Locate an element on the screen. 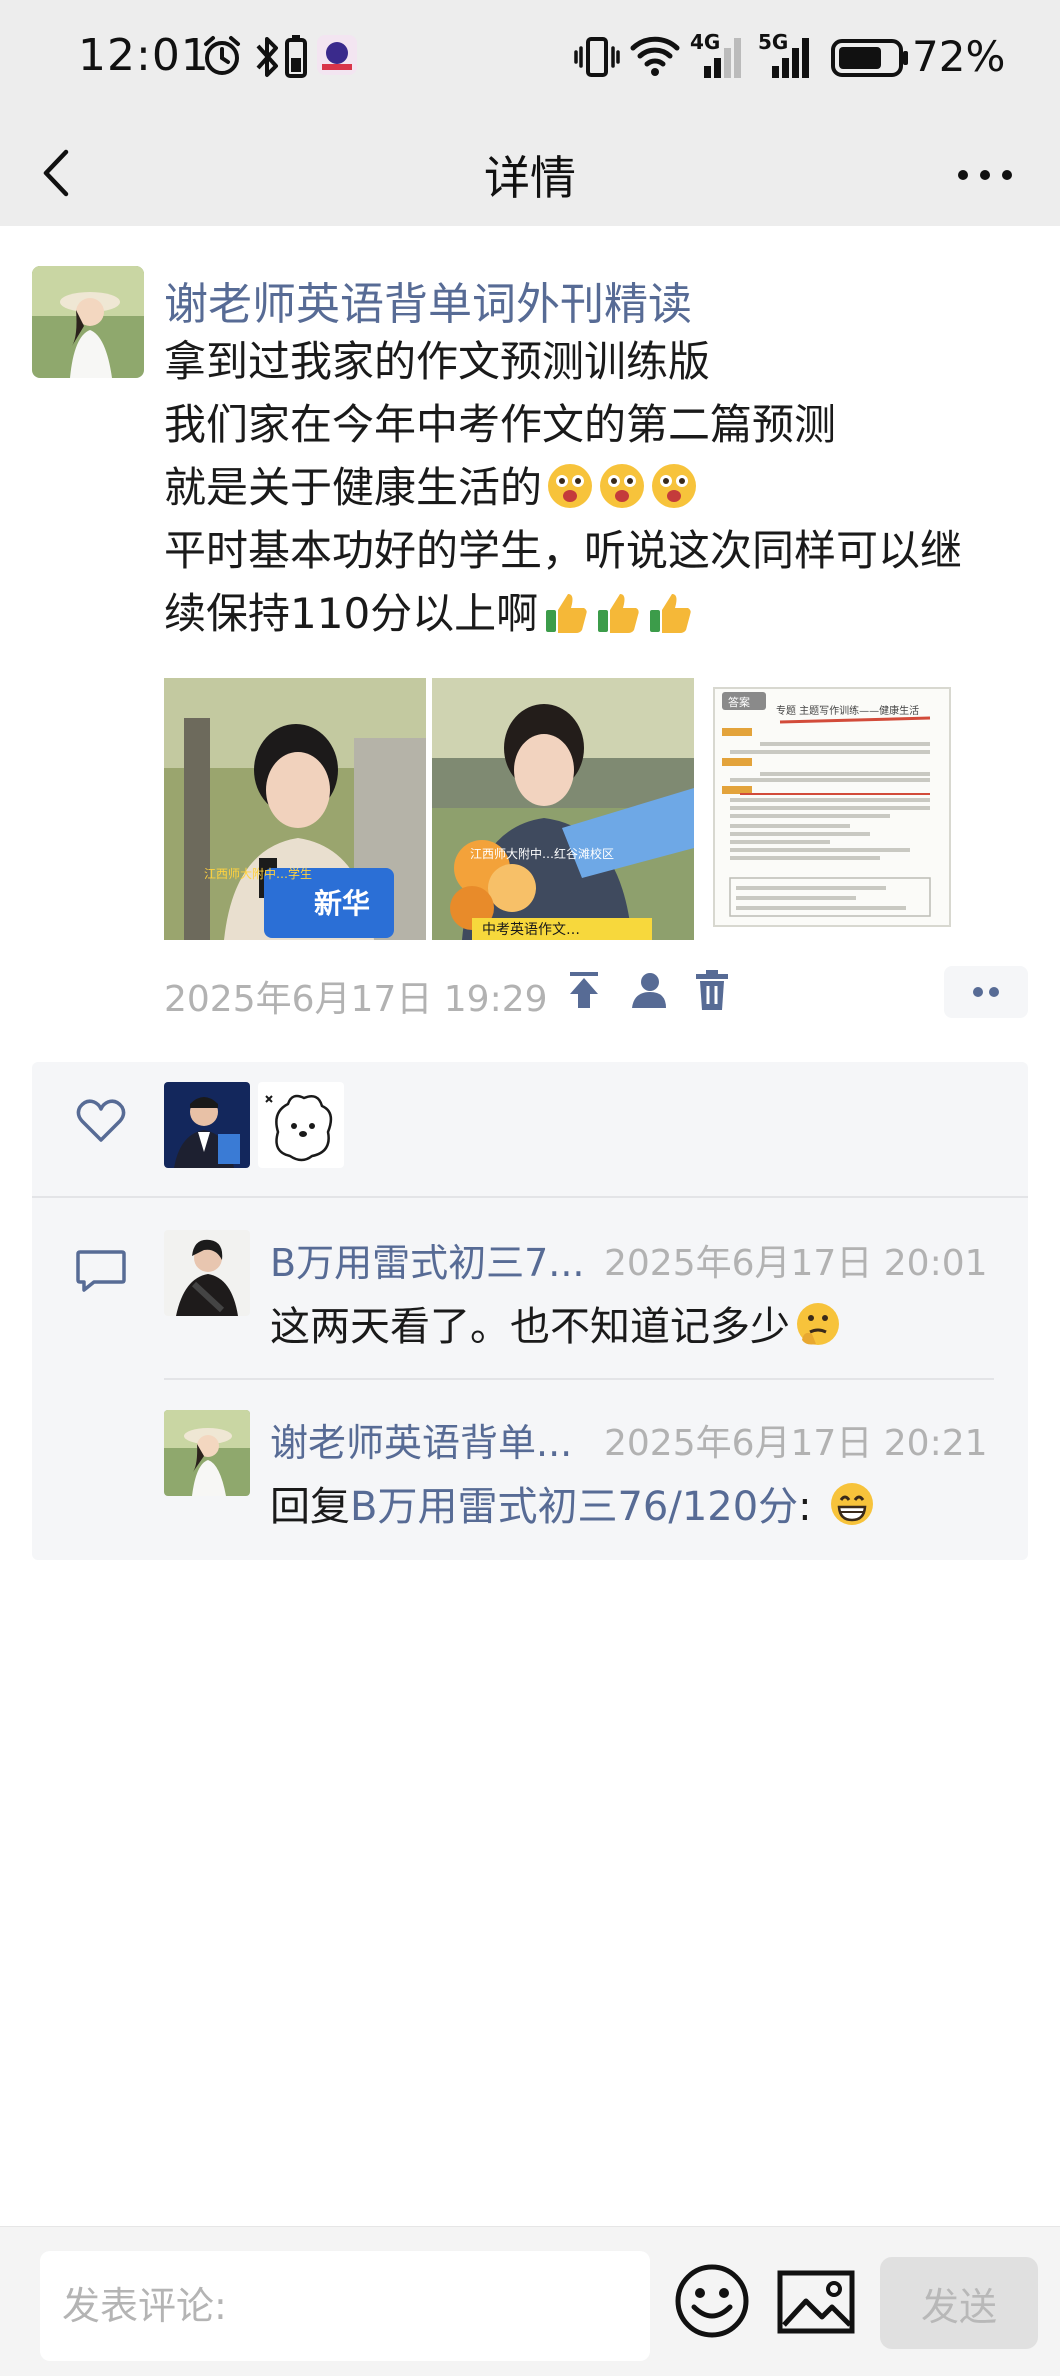  battery-icon is located at coordinates (869, 58).